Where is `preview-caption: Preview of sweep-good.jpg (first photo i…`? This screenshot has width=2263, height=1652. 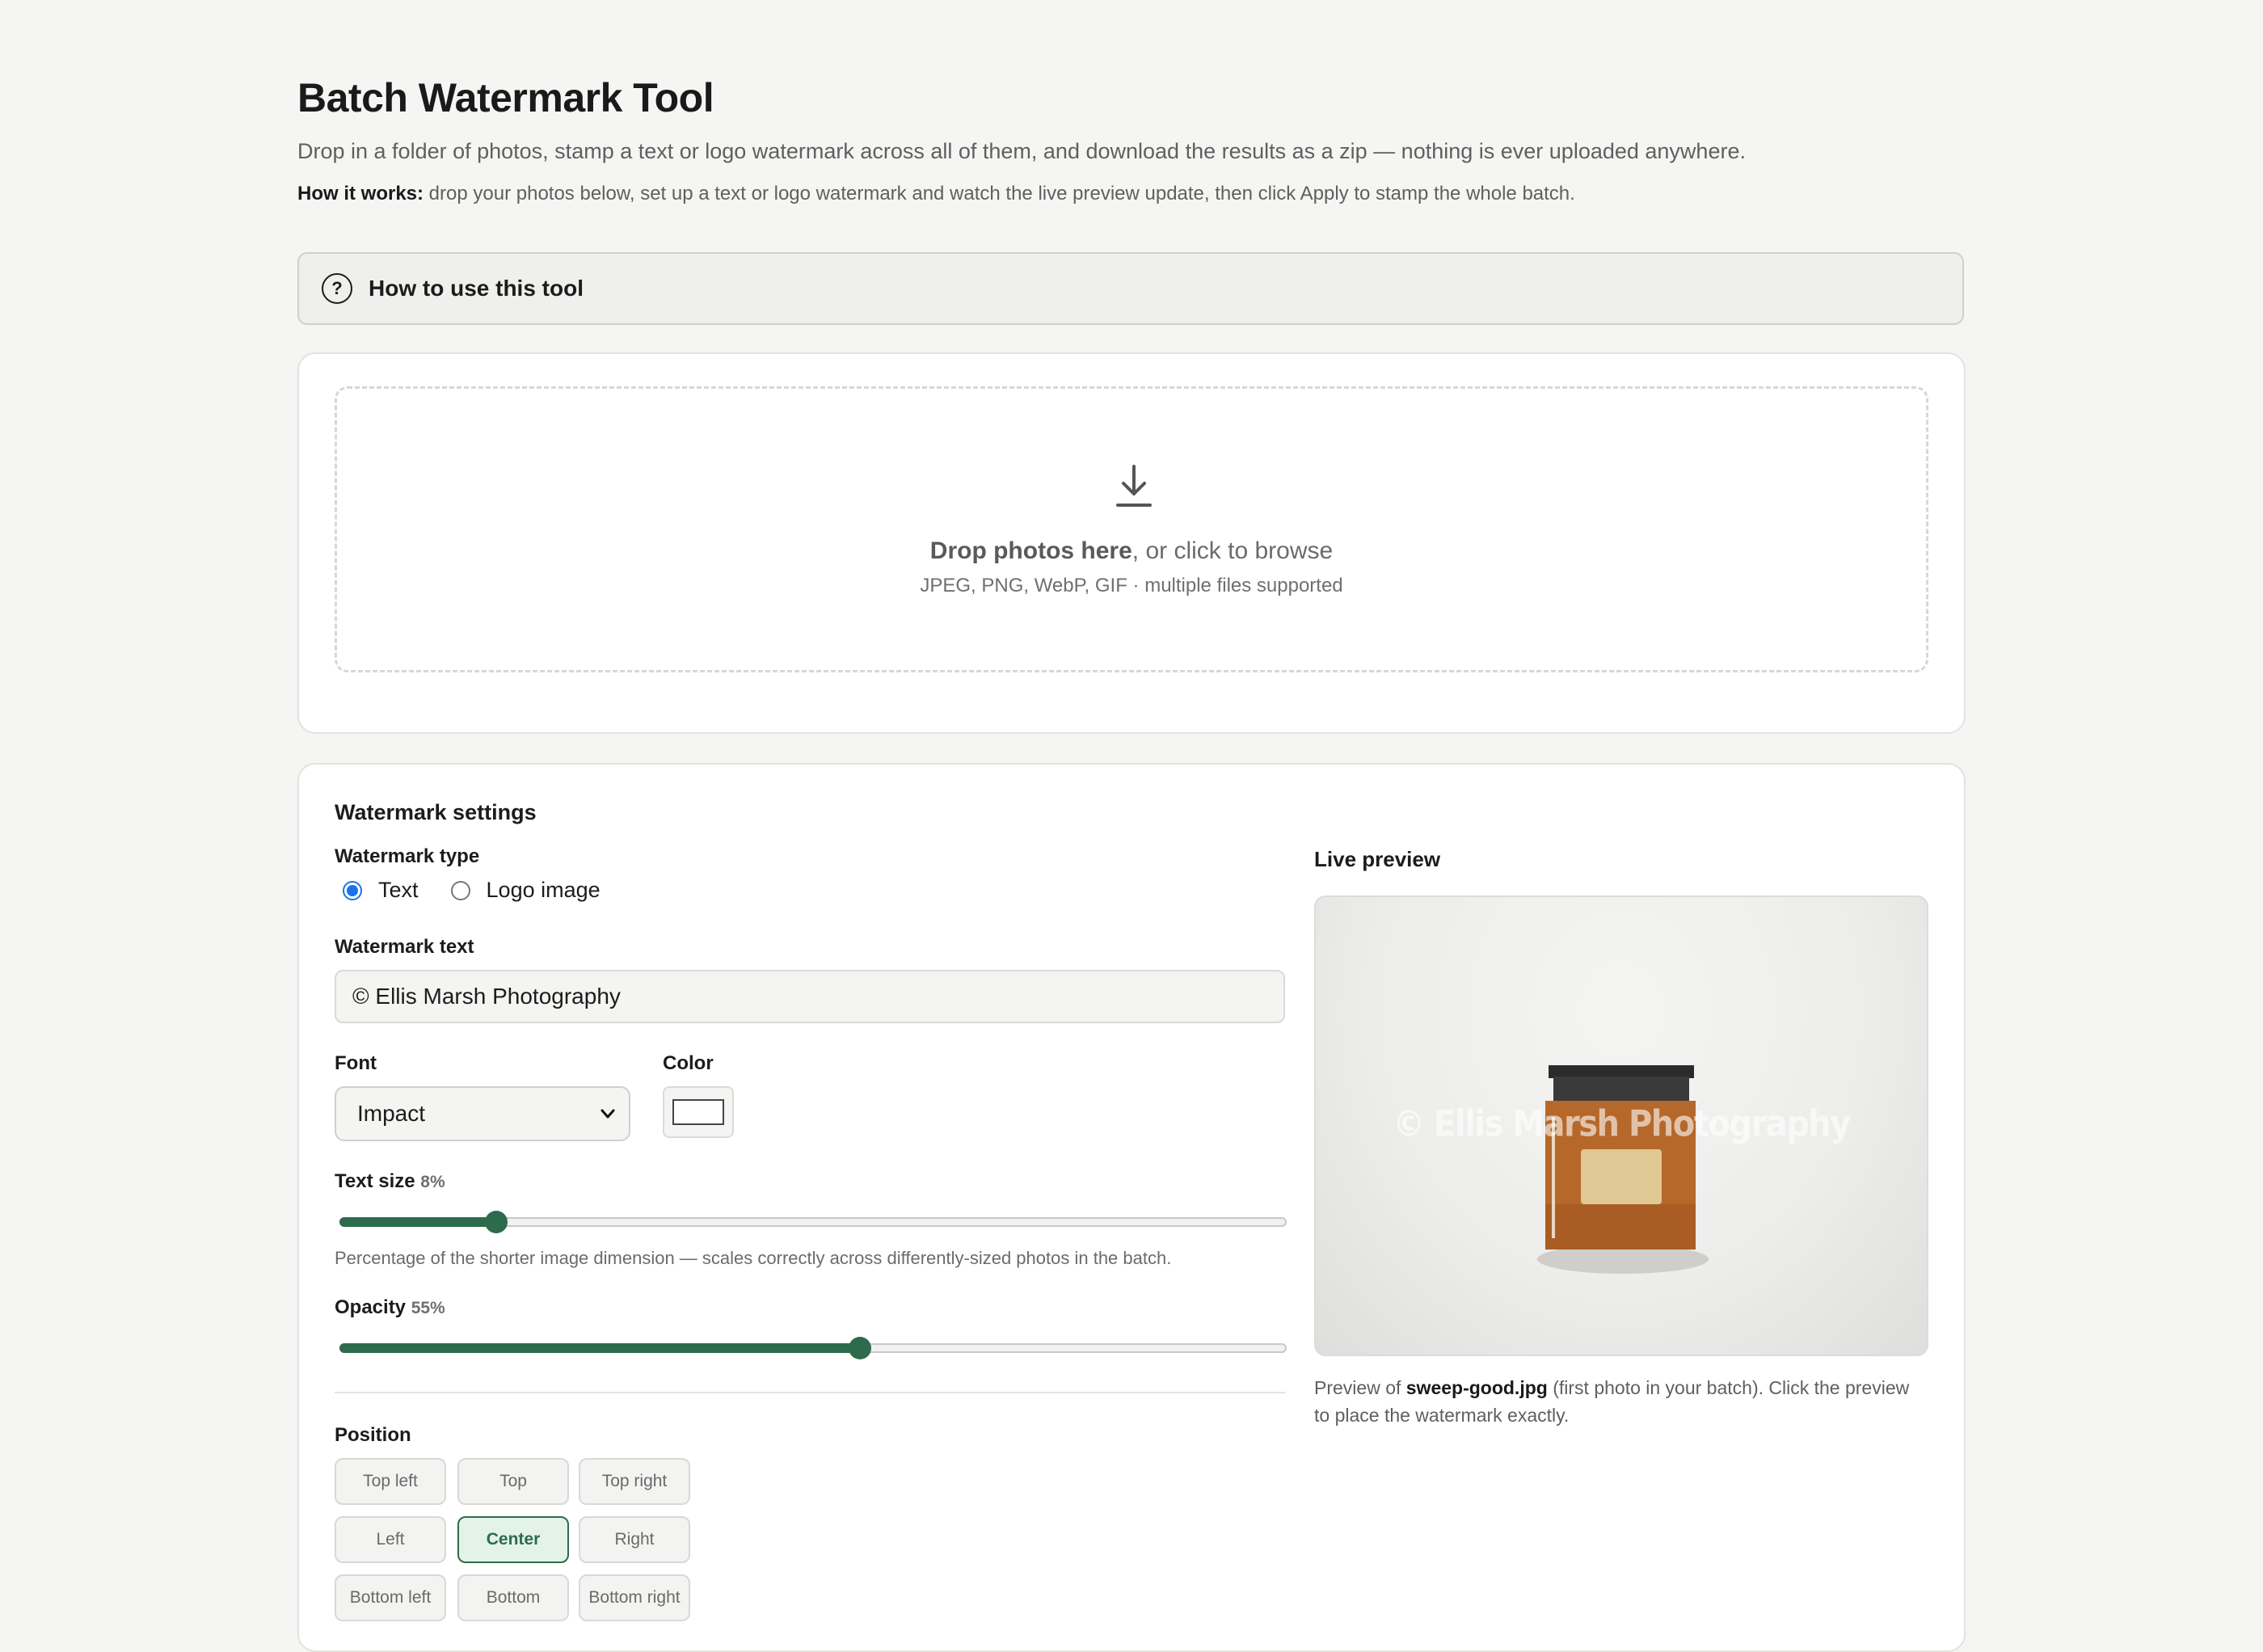 preview-caption: Preview of sweep-good.jpg (first photo i… is located at coordinates (1621, 1401).